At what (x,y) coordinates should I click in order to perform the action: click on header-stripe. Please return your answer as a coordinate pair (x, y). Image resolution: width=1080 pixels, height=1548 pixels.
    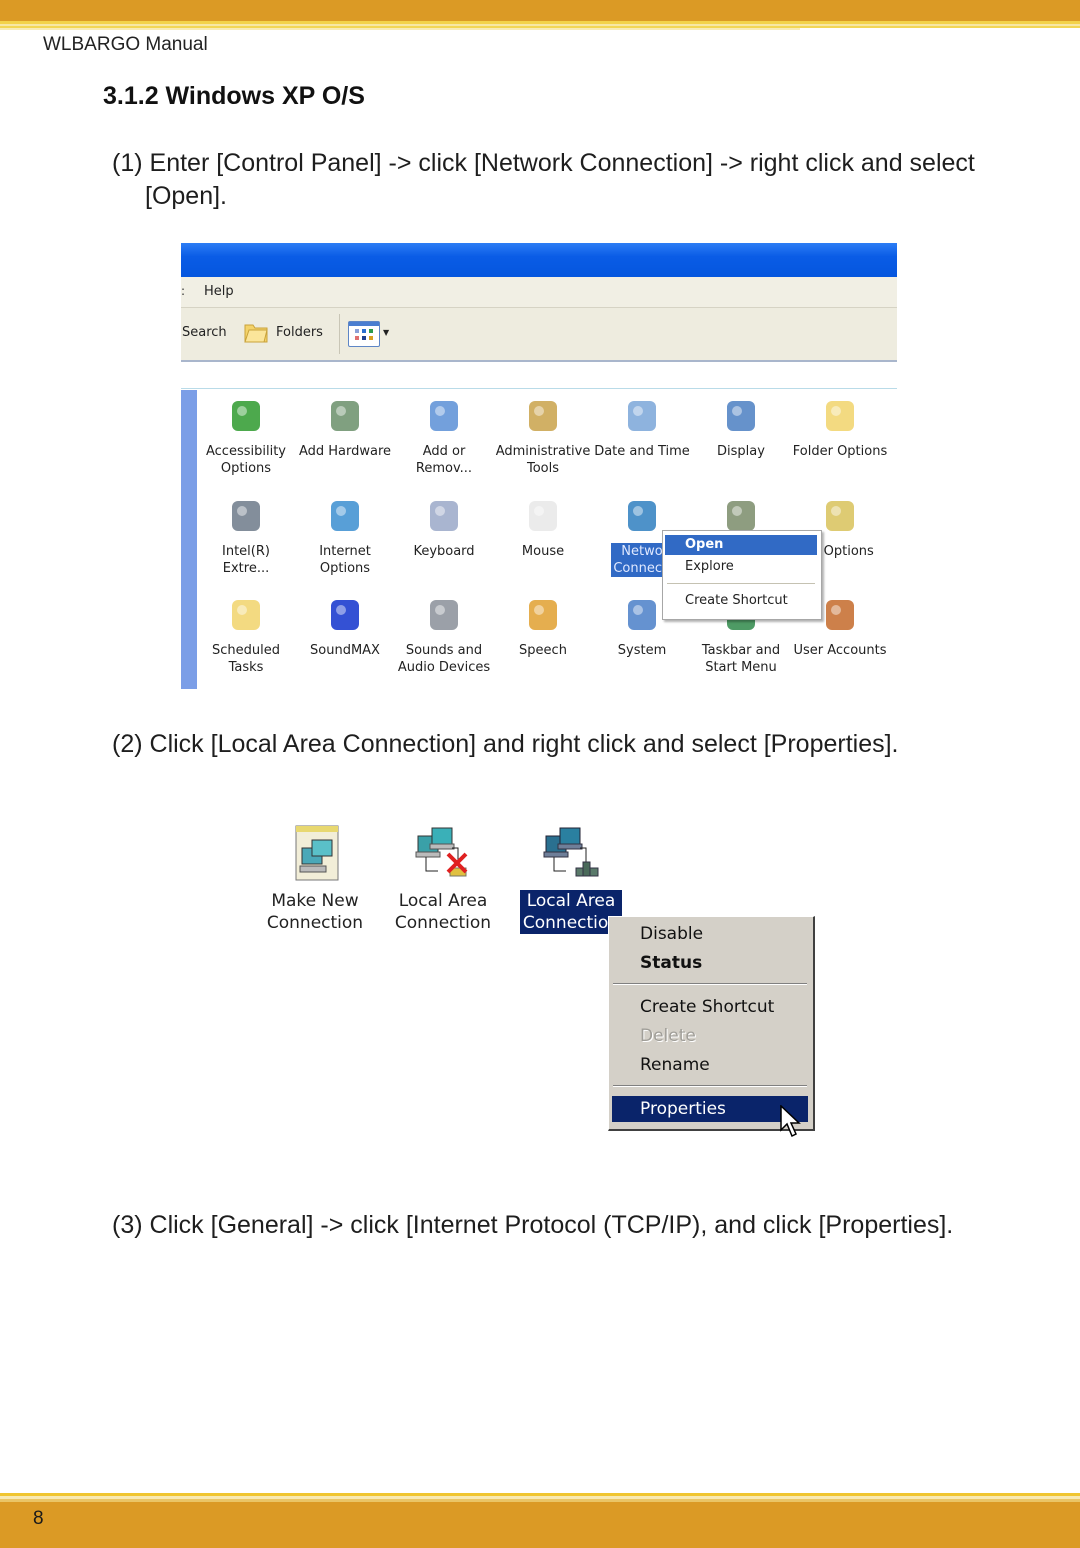
    Looking at the image, I should click on (400, 29).